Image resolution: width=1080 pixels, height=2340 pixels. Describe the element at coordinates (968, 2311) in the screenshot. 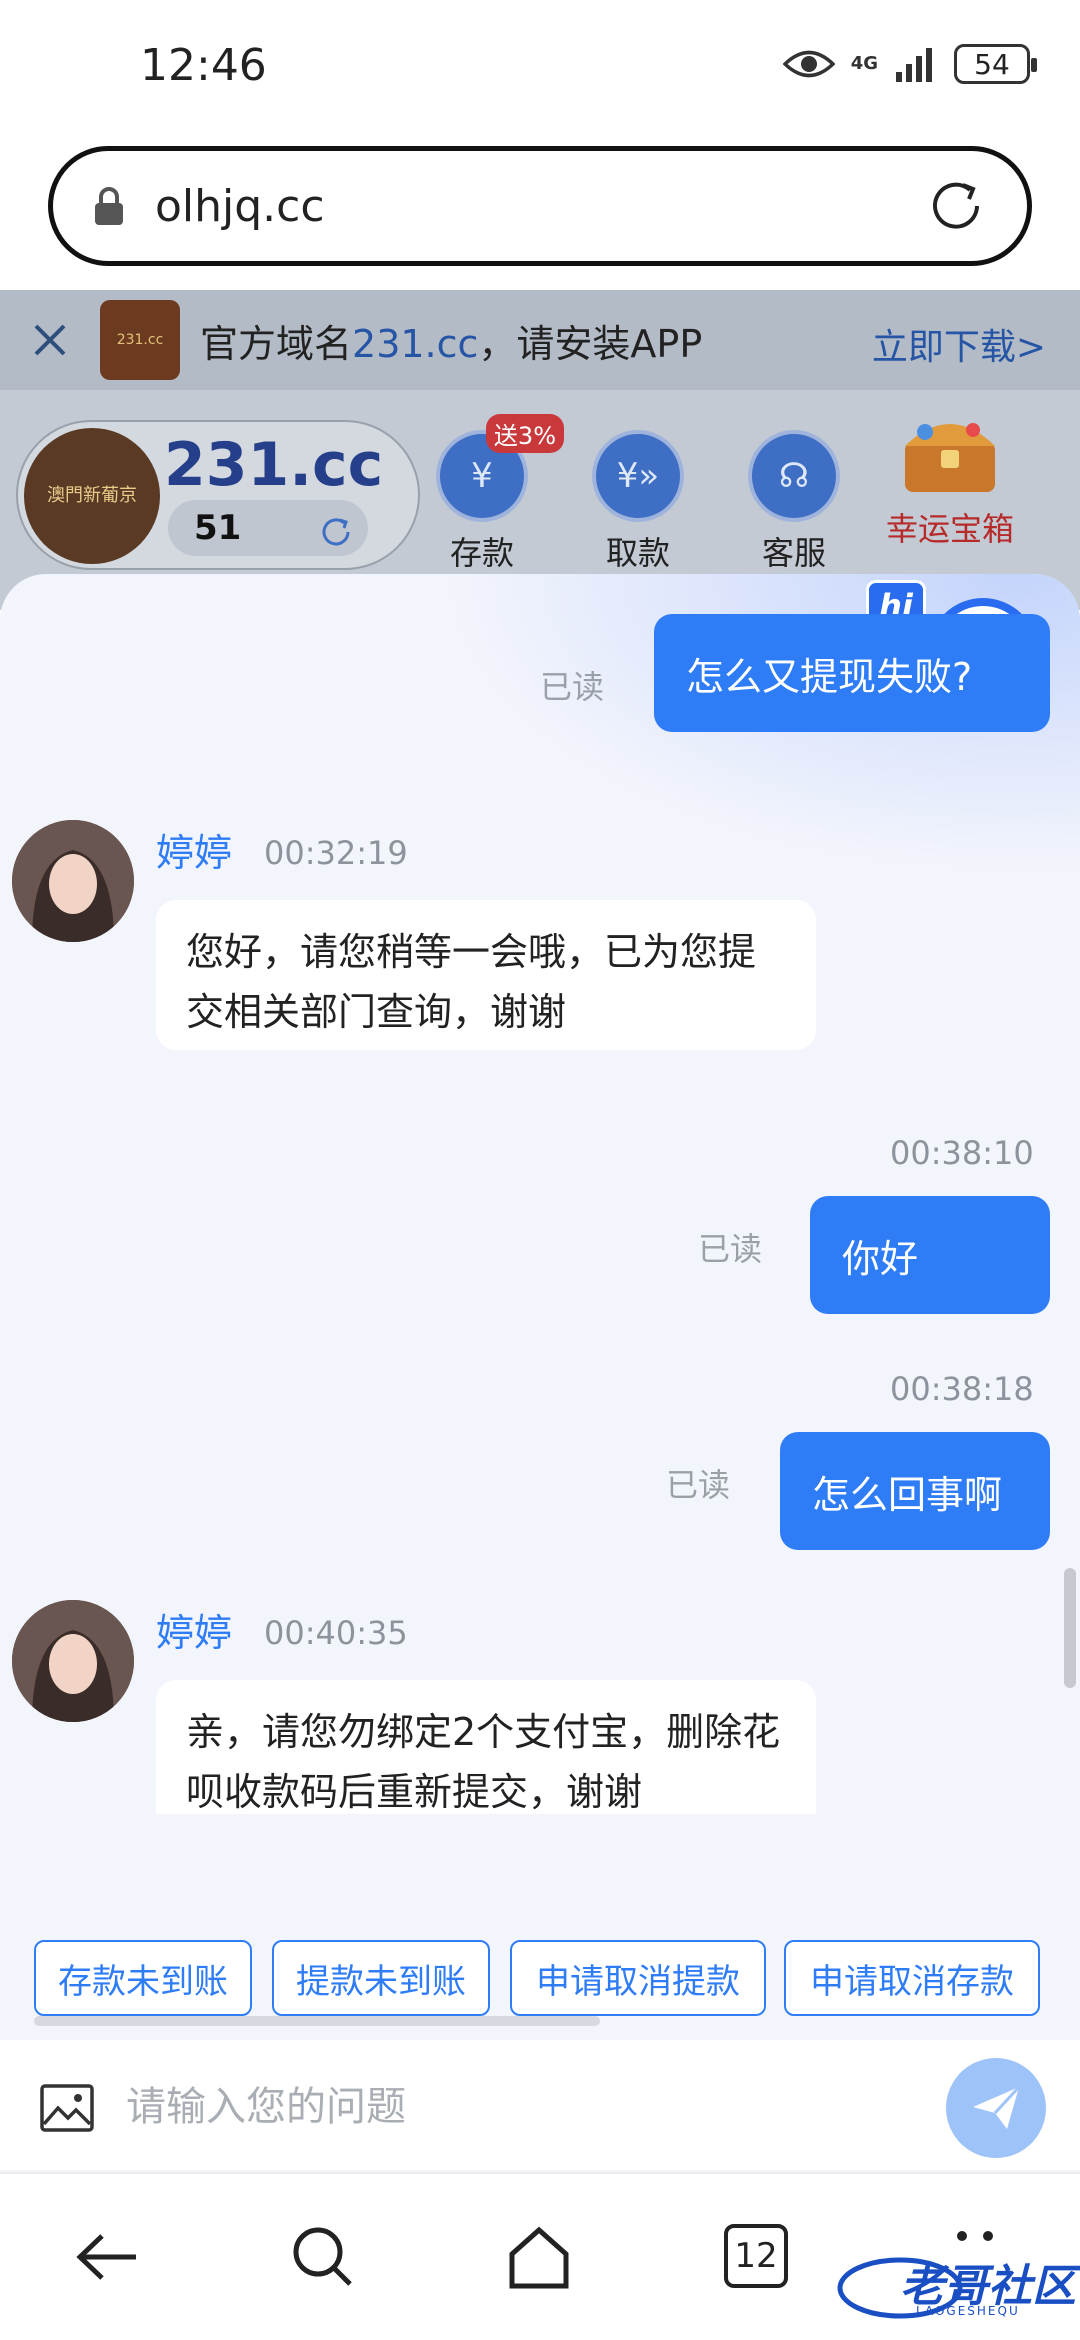

I see `watermark-subtext: LAOGESHEQU` at that location.